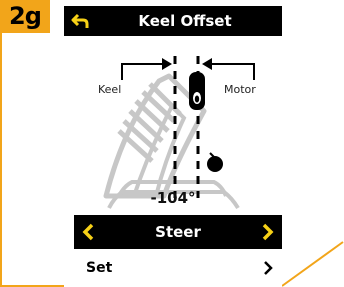  What do you see at coordinates (80, 21) in the screenshot?
I see `back-arrow-icon` at bounding box center [80, 21].